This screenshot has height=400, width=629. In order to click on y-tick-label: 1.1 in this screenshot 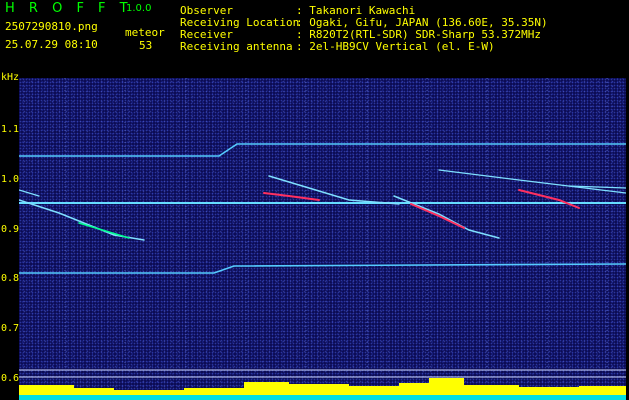, I will do `click(10, 129)`.